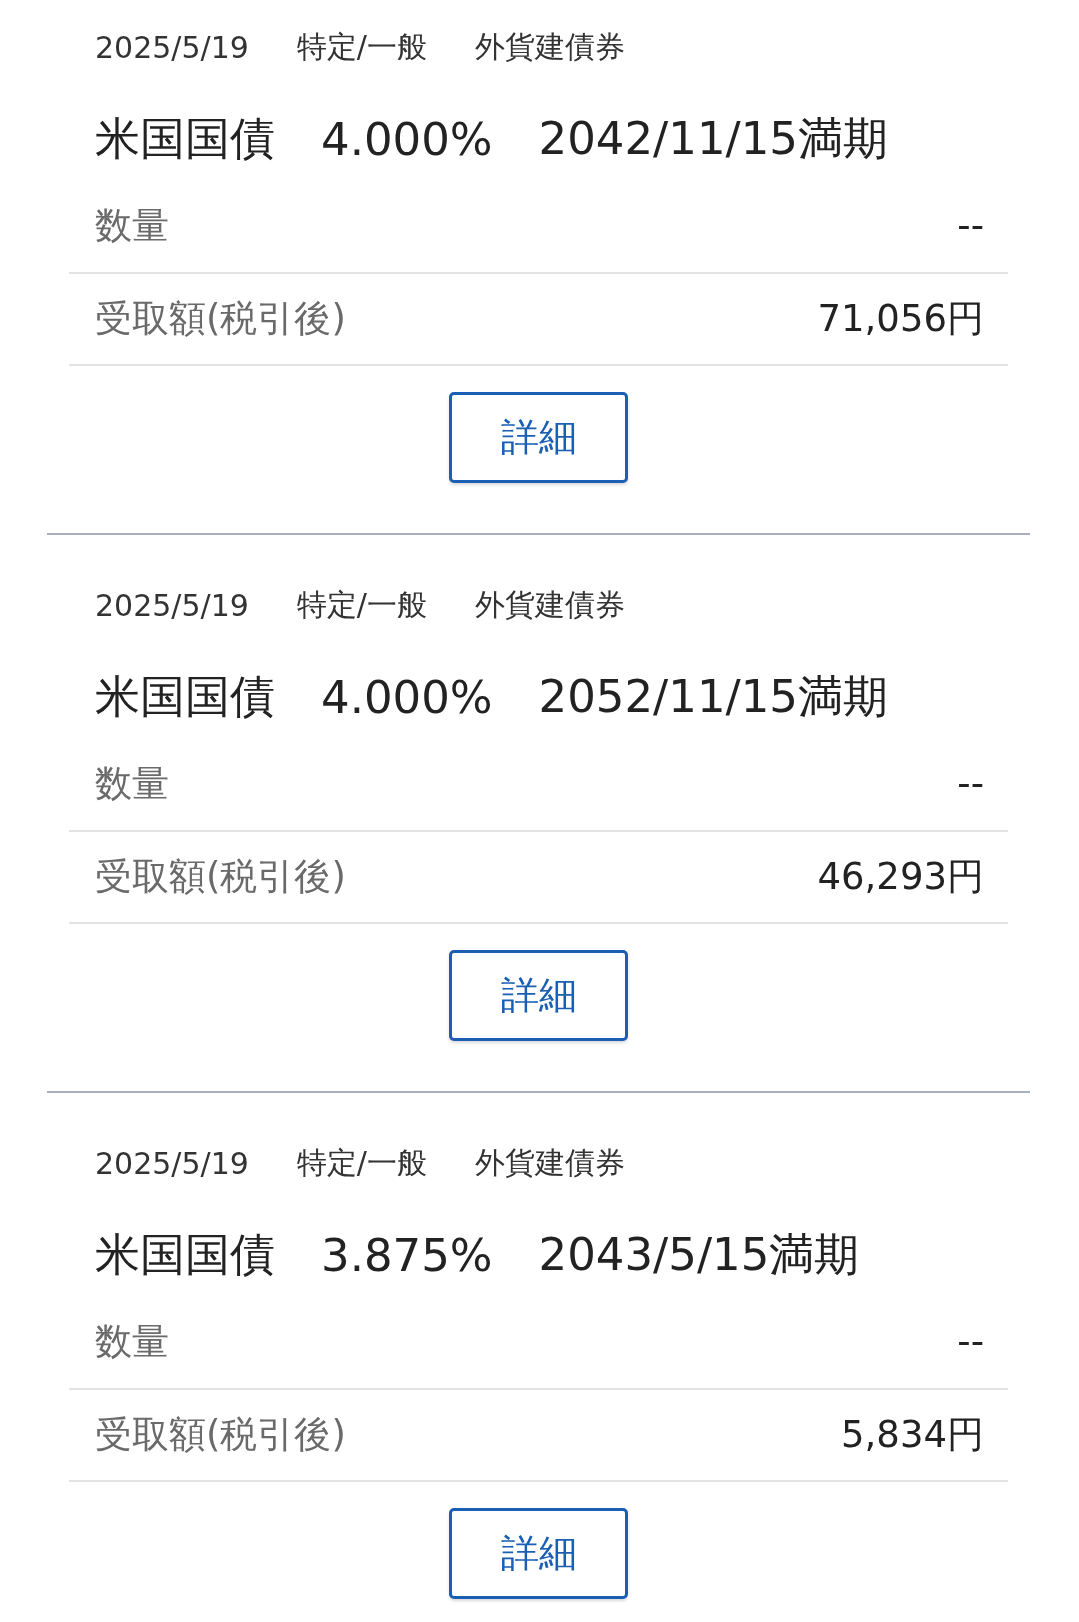 This screenshot has width=1079, height=1622. I want to click on maturity-date: 2043/5/15満期, so click(699, 1255).